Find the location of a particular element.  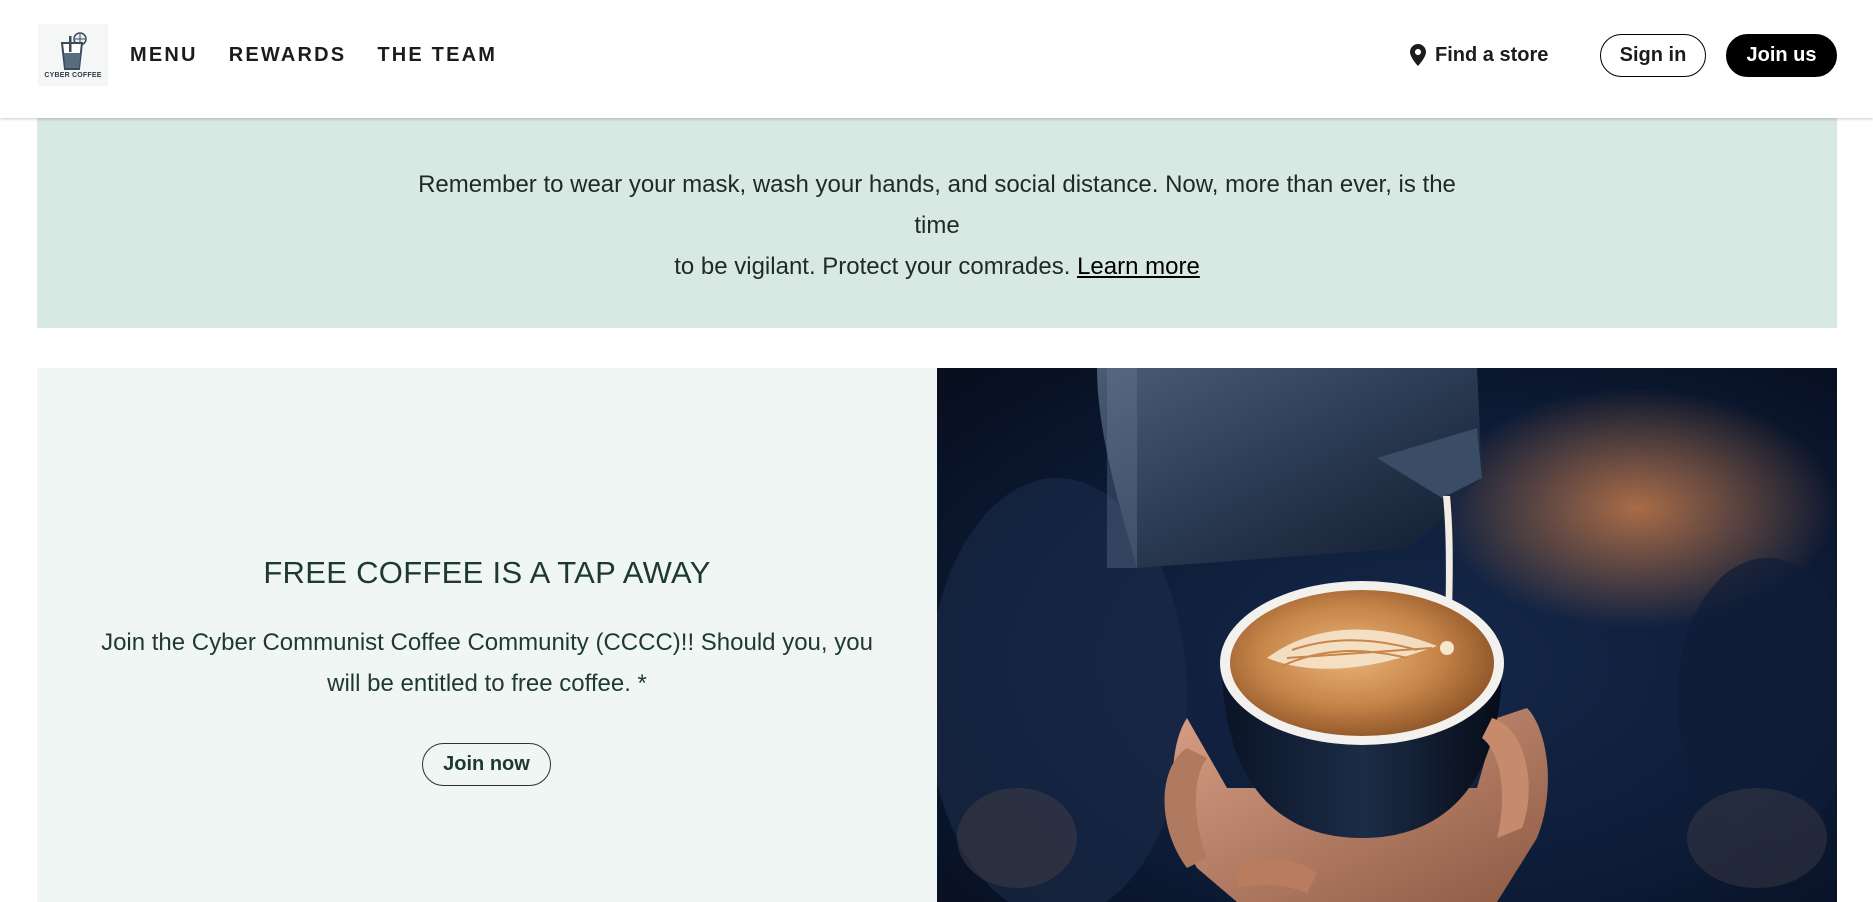

join-now-button: Join now is located at coordinates (486, 764).